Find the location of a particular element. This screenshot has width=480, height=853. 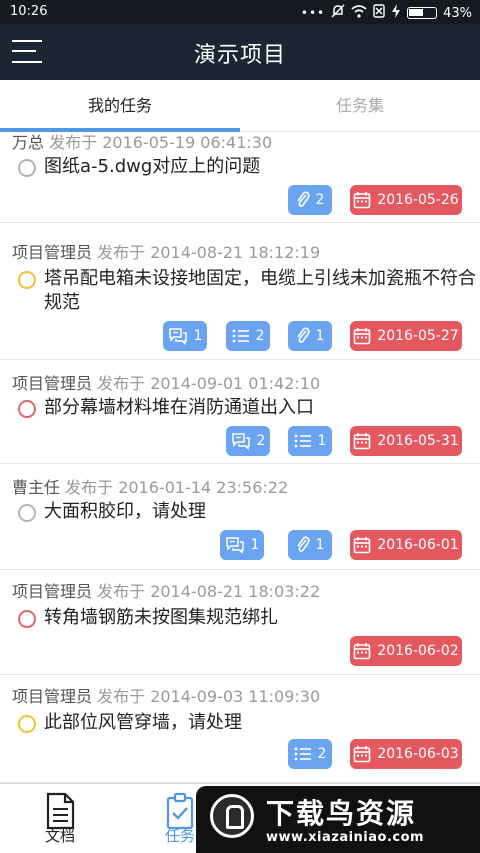

task-title: 塔吊配电箱未设接地固定，电缆上引线未加瓷瓶不符合规范 is located at coordinates (260, 290).